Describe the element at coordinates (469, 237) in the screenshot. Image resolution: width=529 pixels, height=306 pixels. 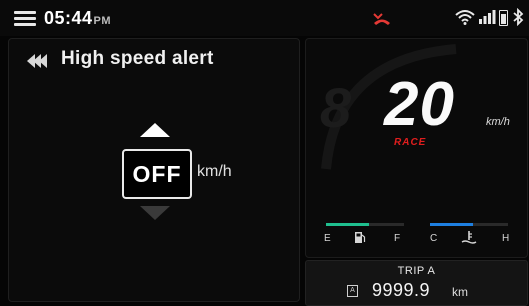
I see `temperature-icon` at that location.